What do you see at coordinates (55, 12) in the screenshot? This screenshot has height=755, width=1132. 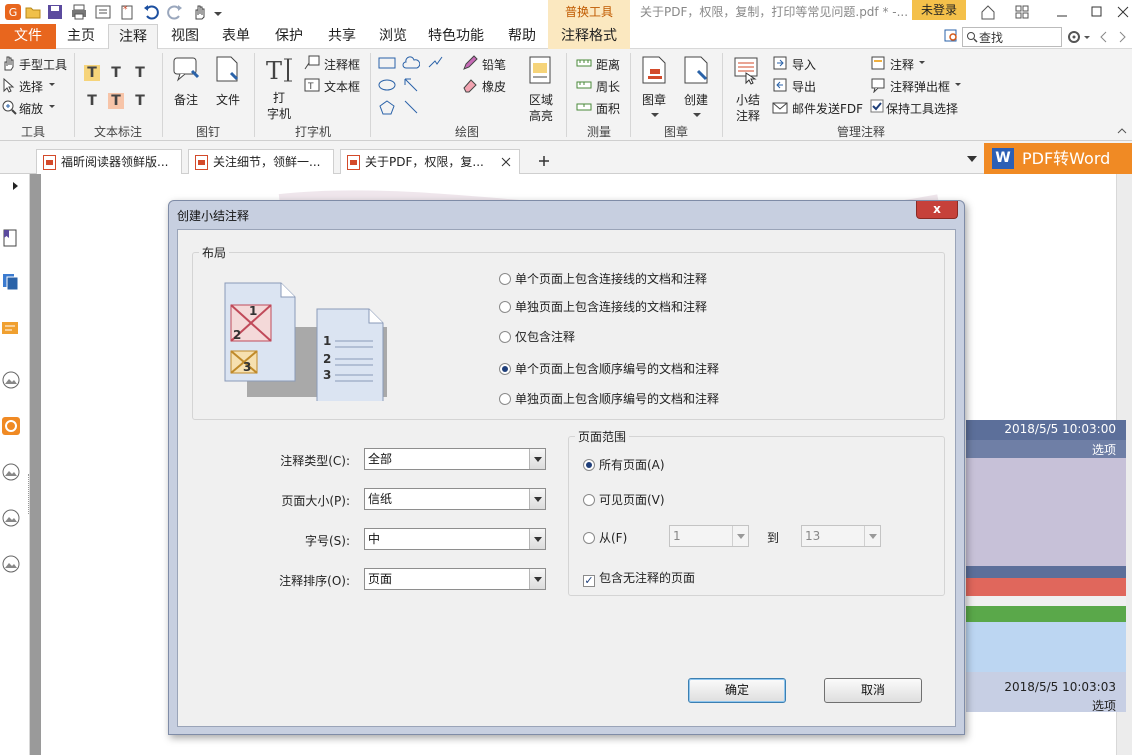 I see `save-icon` at bounding box center [55, 12].